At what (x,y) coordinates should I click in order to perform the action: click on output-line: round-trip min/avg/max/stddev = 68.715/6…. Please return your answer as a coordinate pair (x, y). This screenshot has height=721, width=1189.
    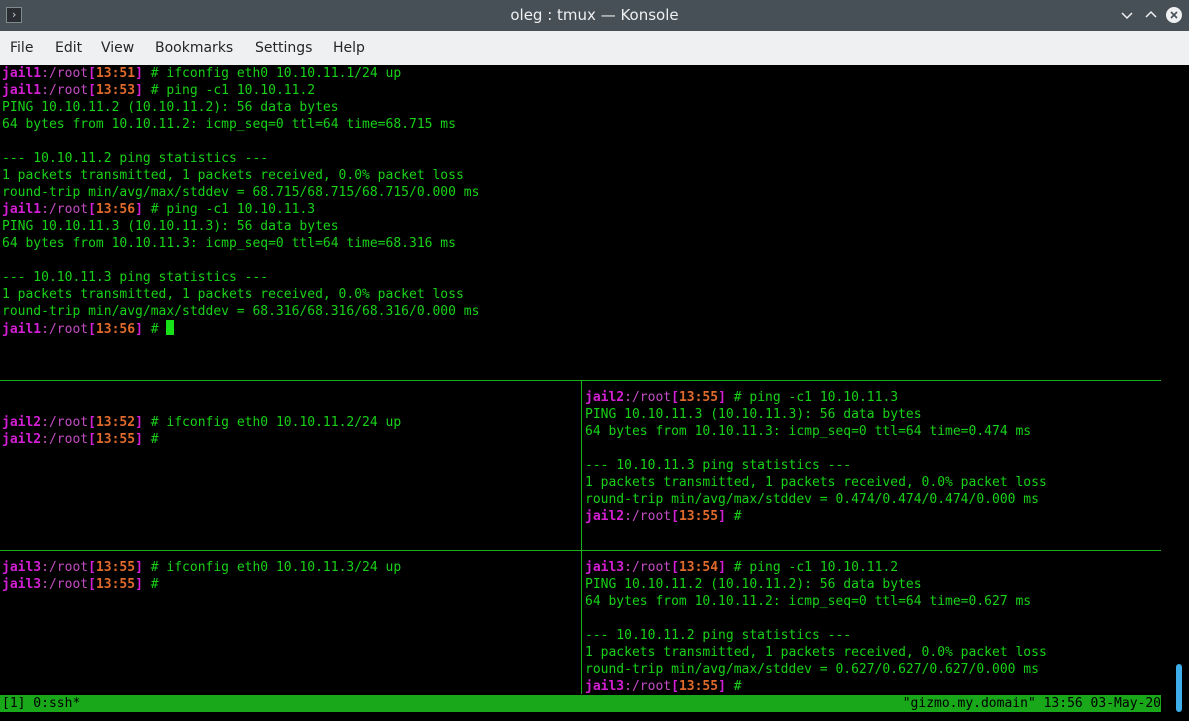
    Looking at the image, I should click on (241, 192).